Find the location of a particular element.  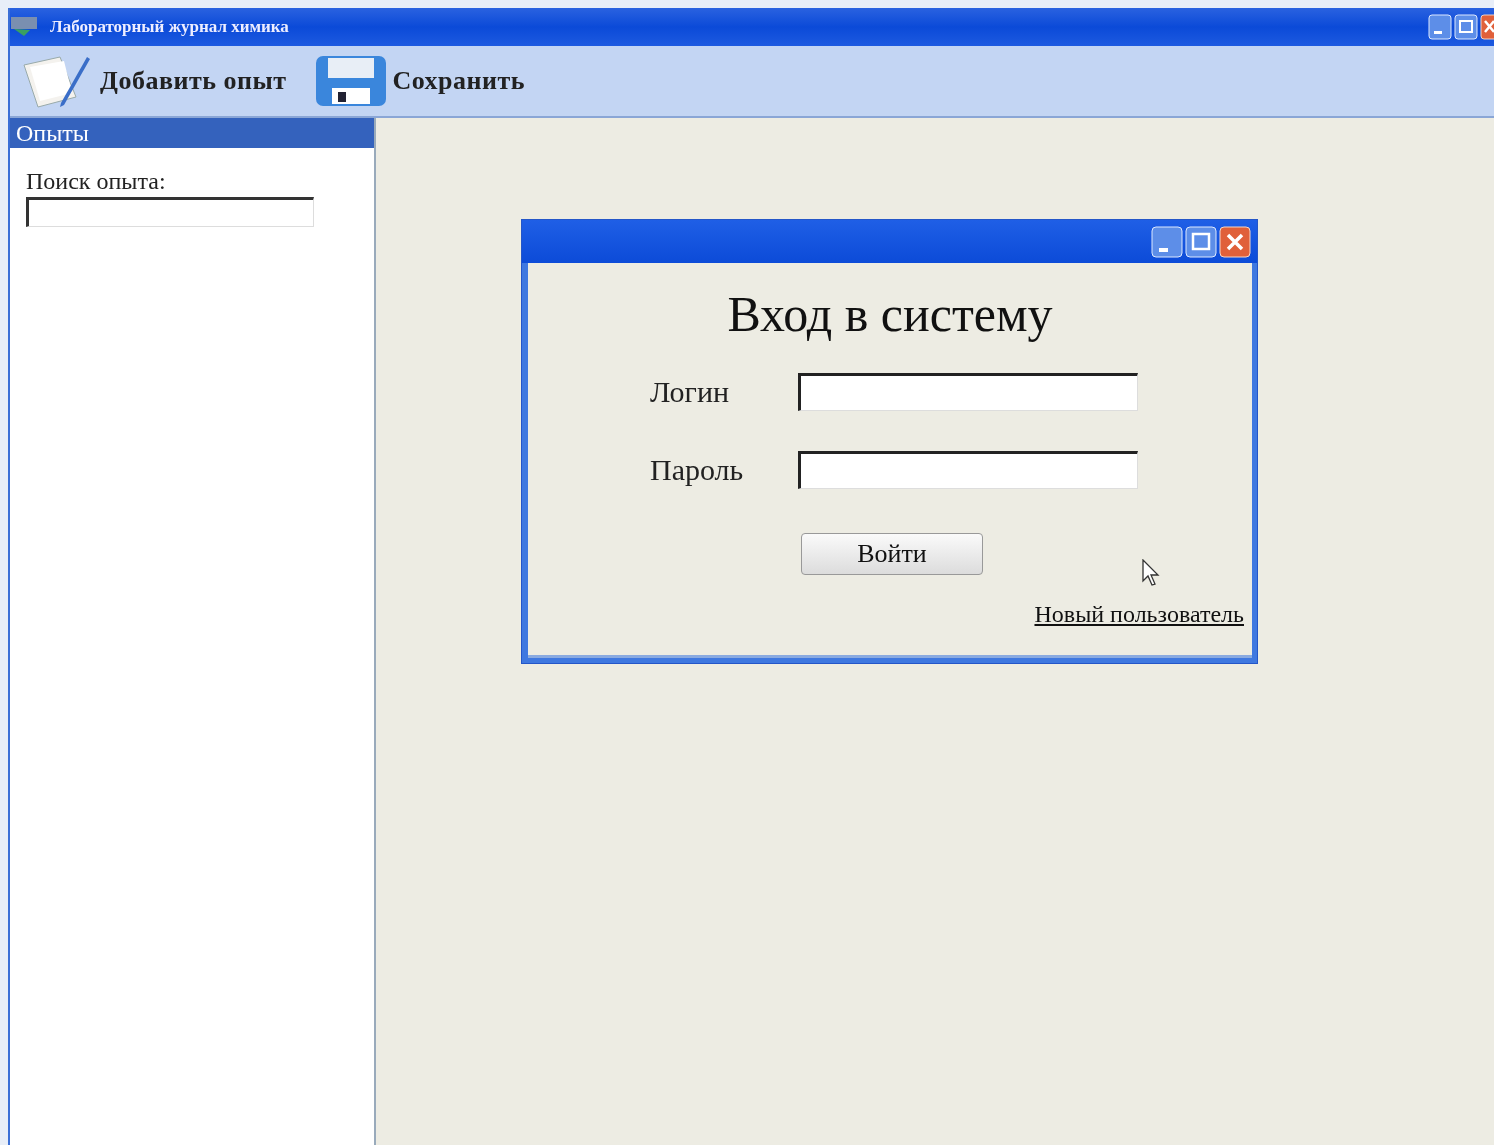

panel-header: Опыты is located at coordinates (192, 133).